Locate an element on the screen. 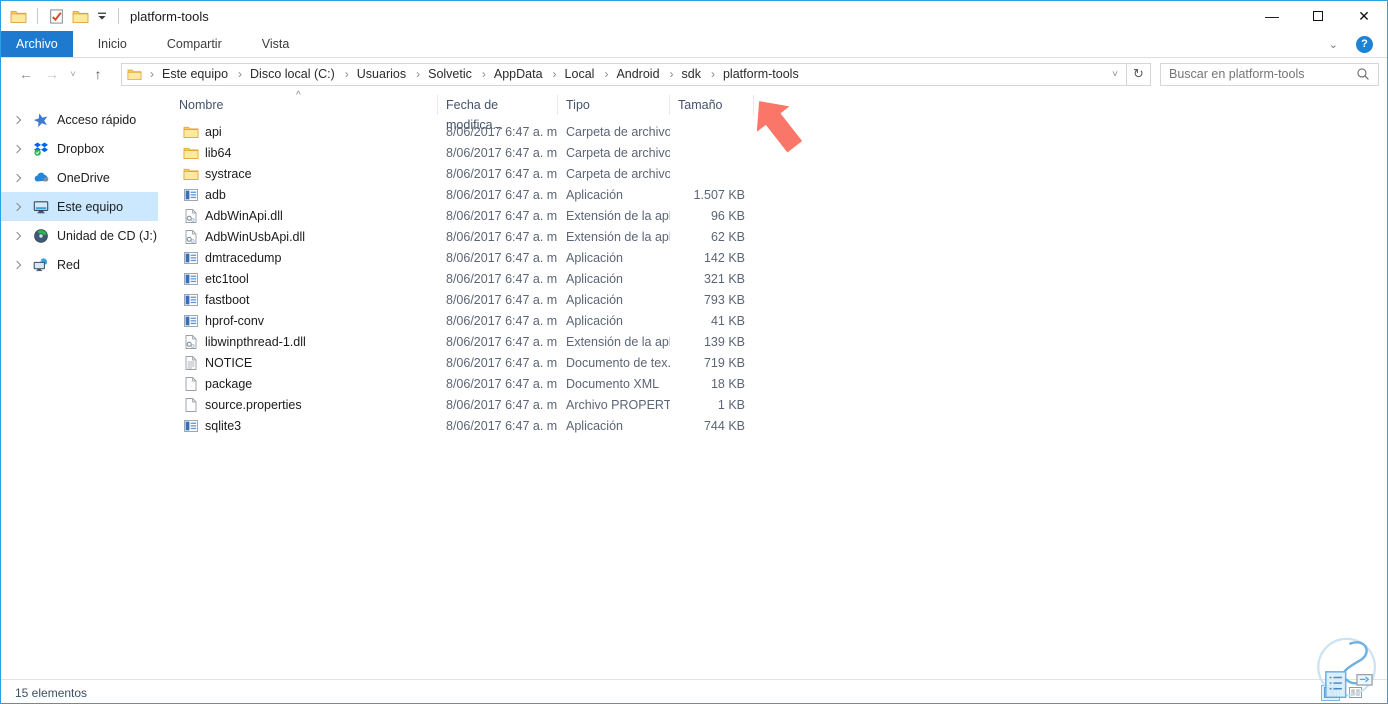 The height and width of the screenshot is (704, 1388). location-folder-icon is located at coordinates (134, 74).